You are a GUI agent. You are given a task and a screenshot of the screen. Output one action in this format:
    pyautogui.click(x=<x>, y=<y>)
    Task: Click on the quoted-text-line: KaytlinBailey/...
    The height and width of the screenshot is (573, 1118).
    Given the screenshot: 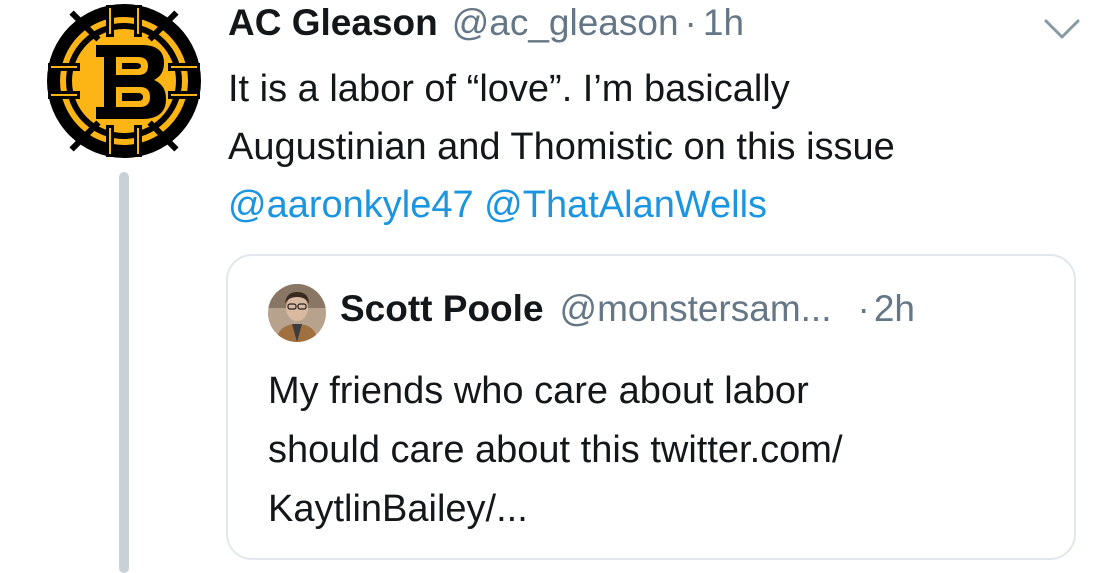 What is the action you would take?
    pyautogui.click(x=398, y=509)
    